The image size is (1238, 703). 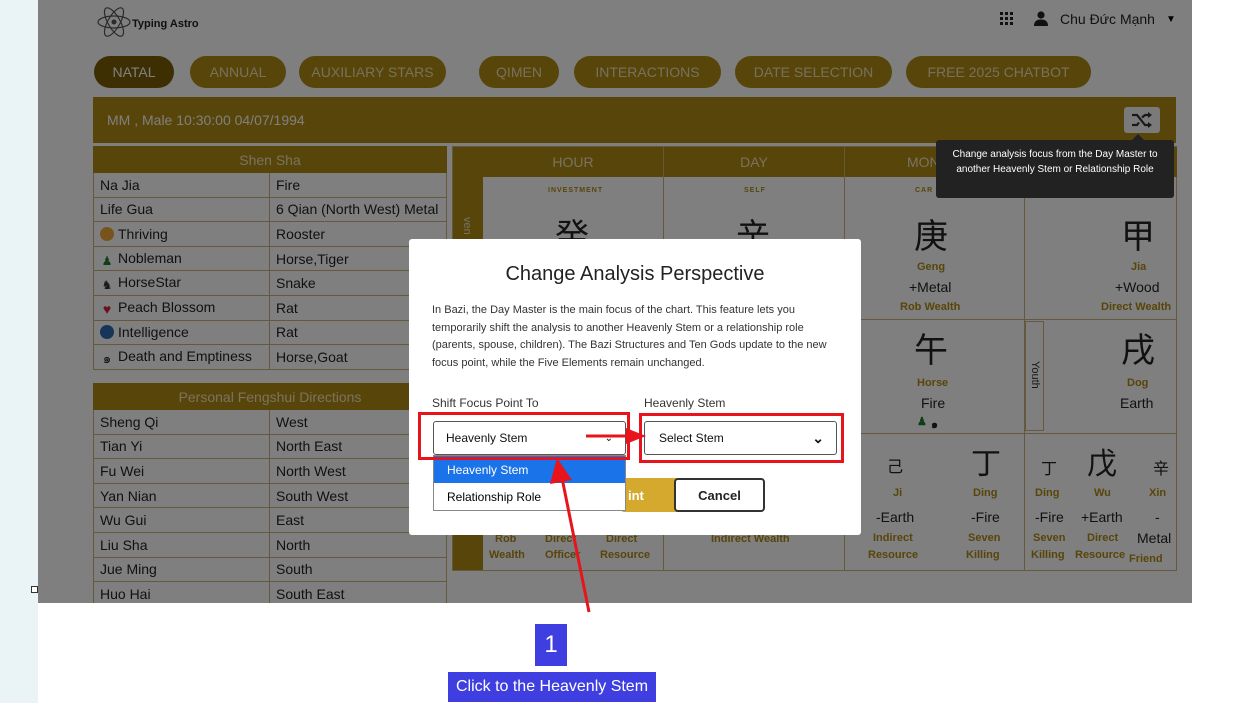 What do you see at coordinates (485, 403) in the screenshot?
I see `shift-focus-label: Shift Focus Point To` at bounding box center [485, 403].